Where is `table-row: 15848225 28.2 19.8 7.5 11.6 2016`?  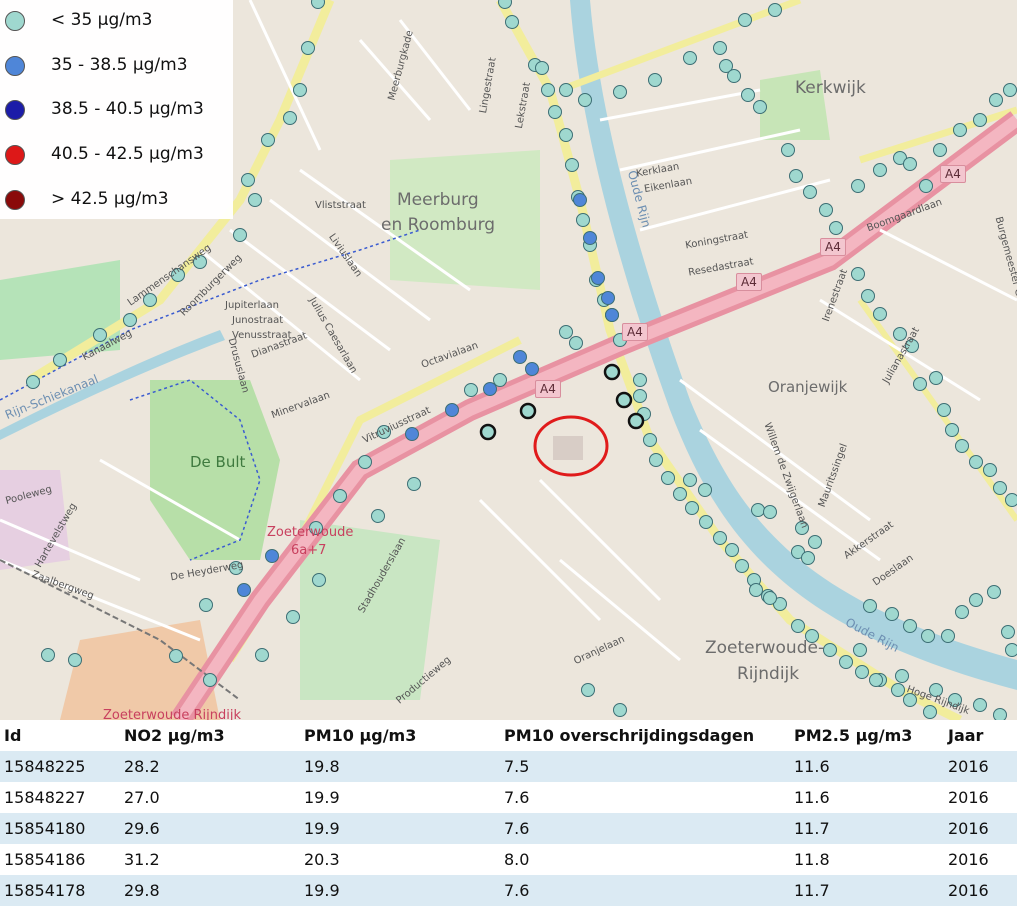
table-row: 15848225 28.2 19.8 7.5 11.6 2016 is located at coordinates (508, 766).